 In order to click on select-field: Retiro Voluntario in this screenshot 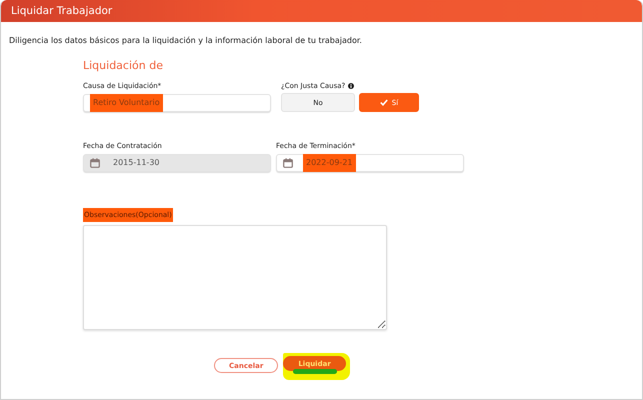, I will do `click(177, 103)`.